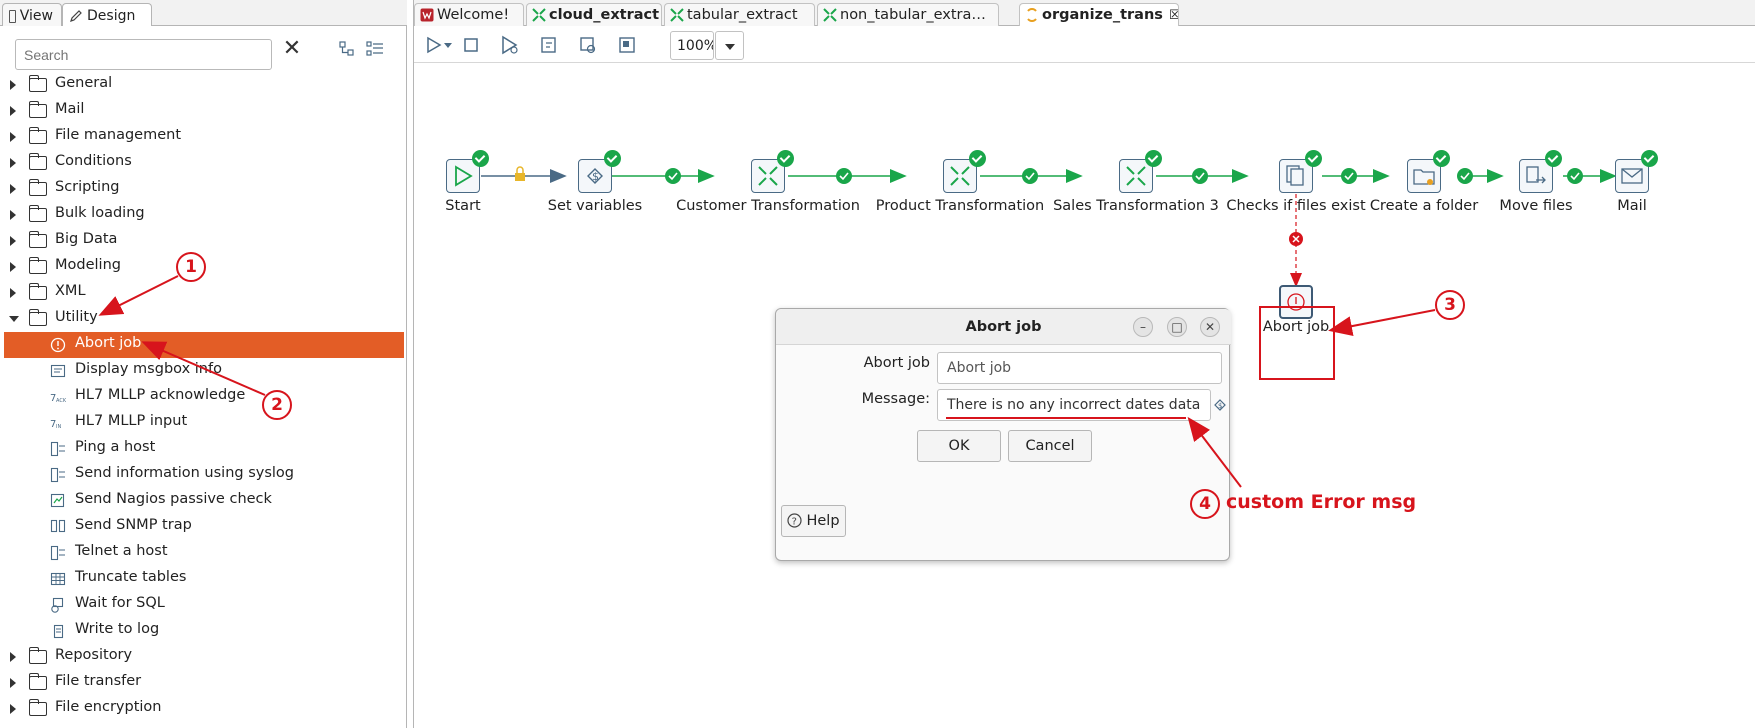  What do you see at coordinates (204, 215) in the screenshot?
I see `tree-folder-bulk-loading: Bulk loading` at bounding box center [204, 215].